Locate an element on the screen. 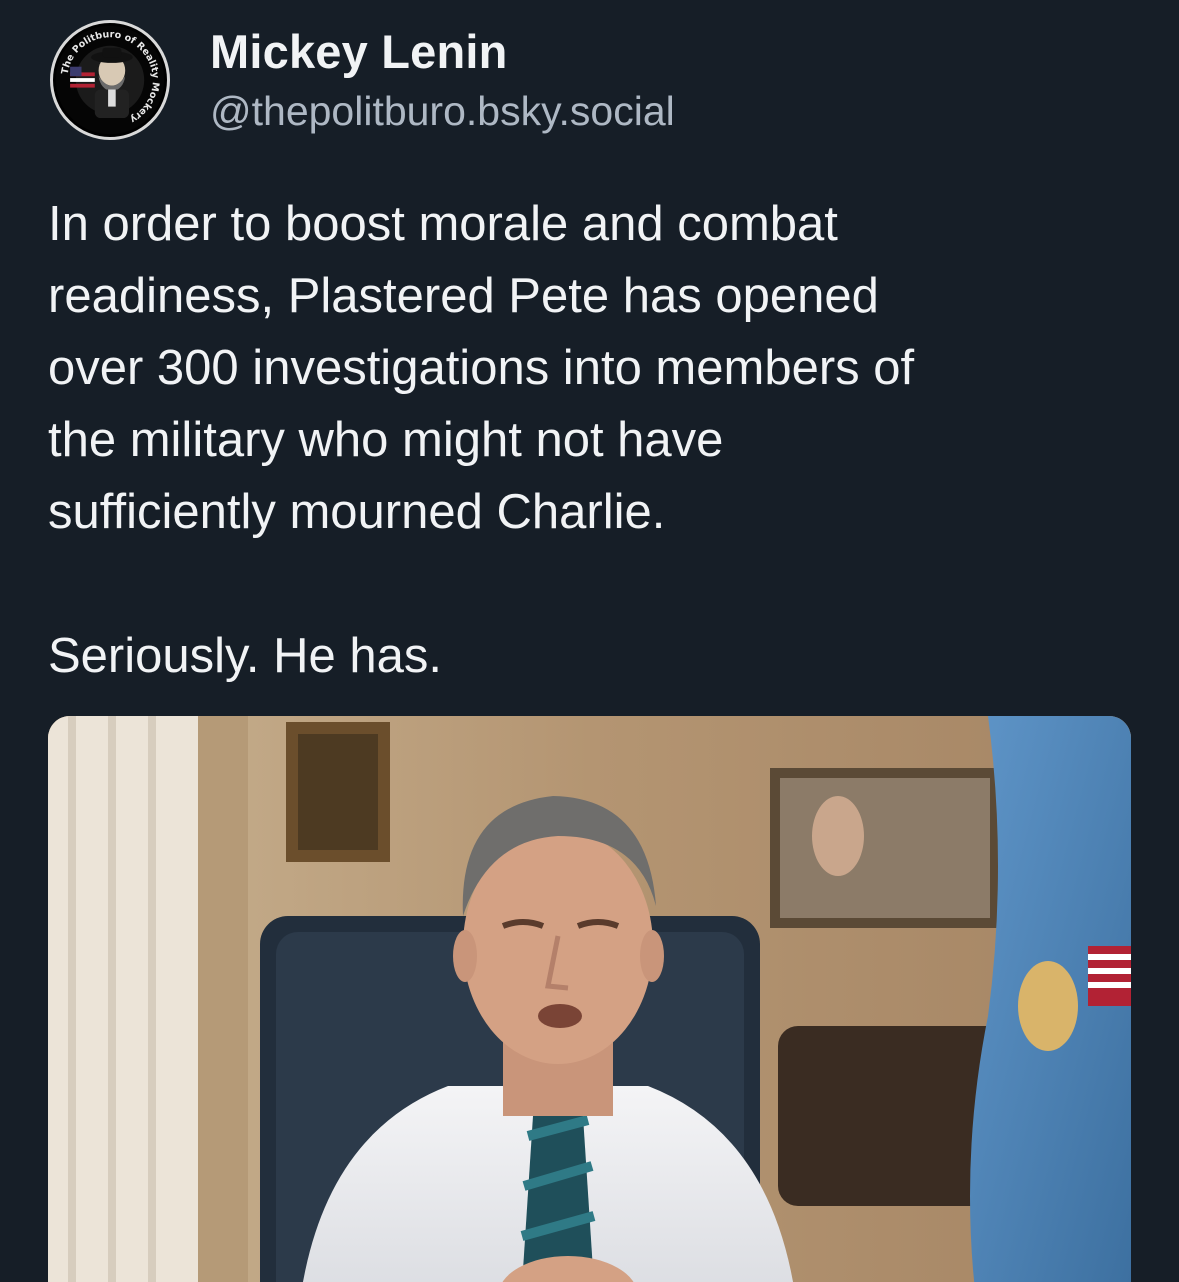  politburo-badge-icon: The Politburo of Reality Mockery is located at coordinates (110, 80).